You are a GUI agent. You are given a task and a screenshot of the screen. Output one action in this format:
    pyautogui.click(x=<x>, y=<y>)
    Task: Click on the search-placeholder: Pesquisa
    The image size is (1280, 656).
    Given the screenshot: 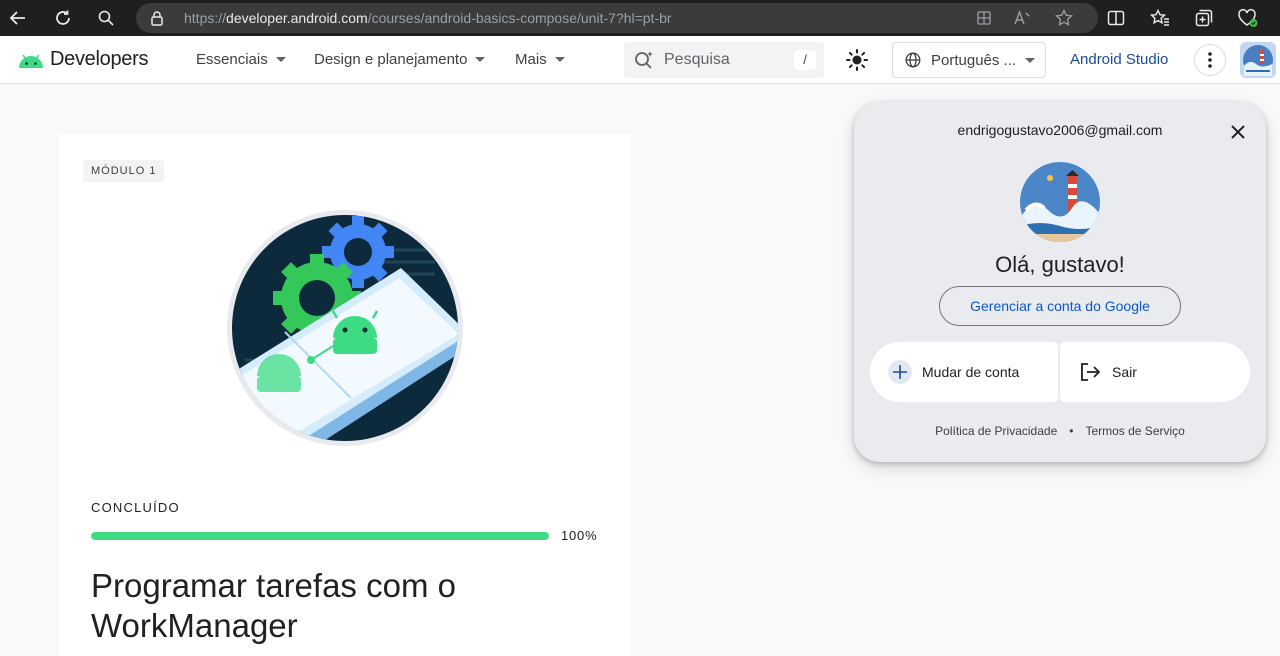 What is the action you would take?
    pyautogui.click(x=697, y=59)
    